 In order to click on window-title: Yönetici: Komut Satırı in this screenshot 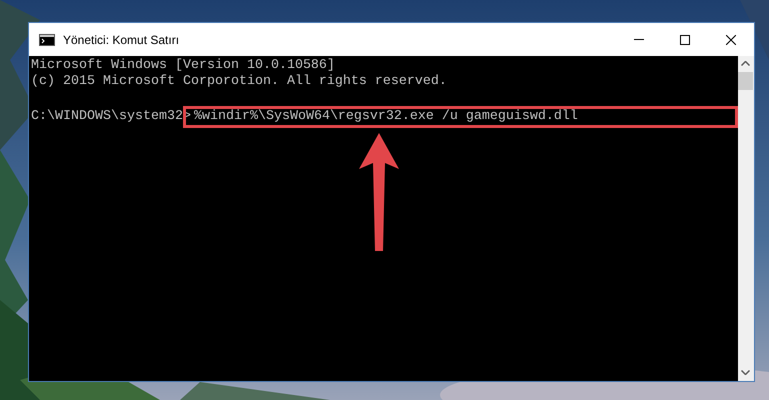, I will do `click(121, 40)`.